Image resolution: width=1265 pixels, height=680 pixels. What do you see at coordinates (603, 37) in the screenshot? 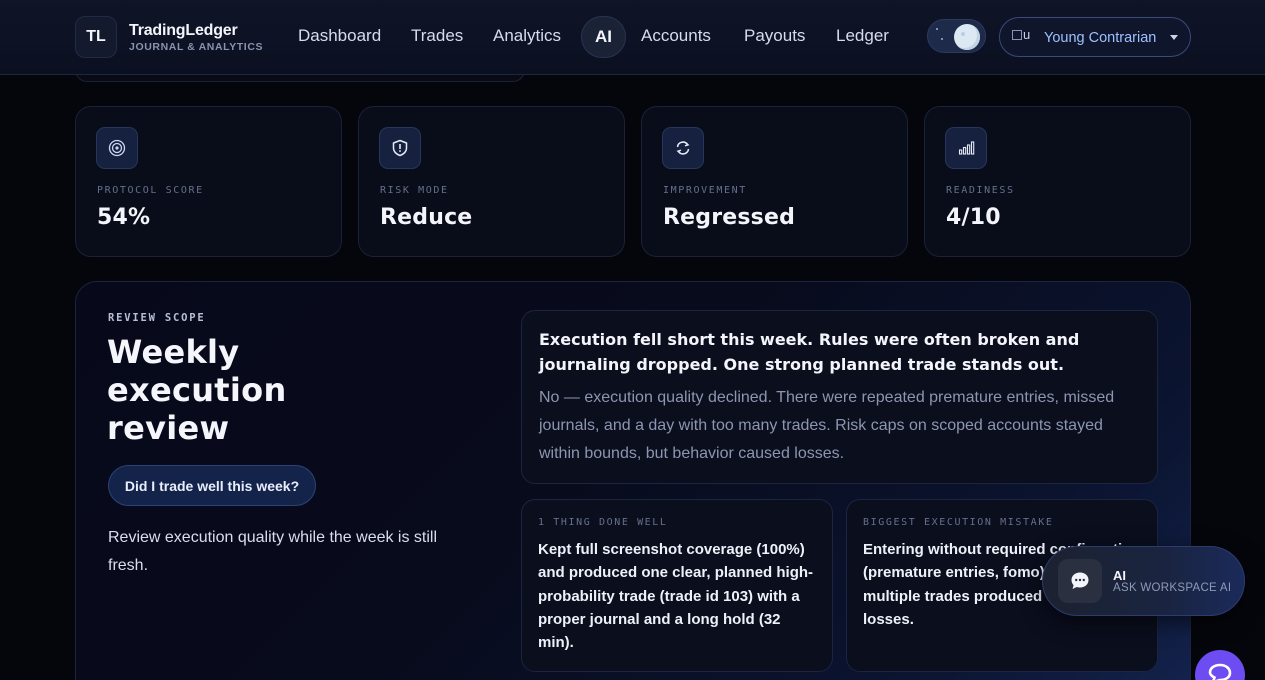
I see `nav-item-ai: AI` at bounding box center [603, 37].